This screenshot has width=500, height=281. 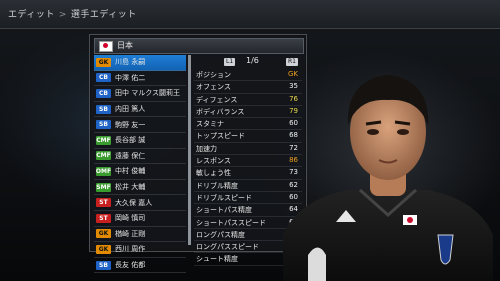 What do you see at coordinates (220, 234) in the screenshot?
I see `stat-label: ロングパス精度` at bounding box center [220, 234].